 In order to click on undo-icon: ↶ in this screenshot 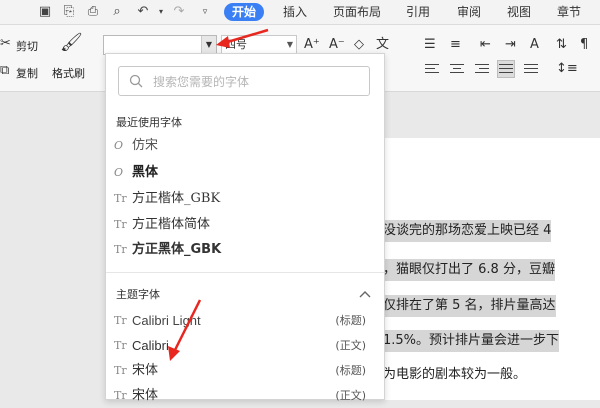, I will do `click(143, 12)`.